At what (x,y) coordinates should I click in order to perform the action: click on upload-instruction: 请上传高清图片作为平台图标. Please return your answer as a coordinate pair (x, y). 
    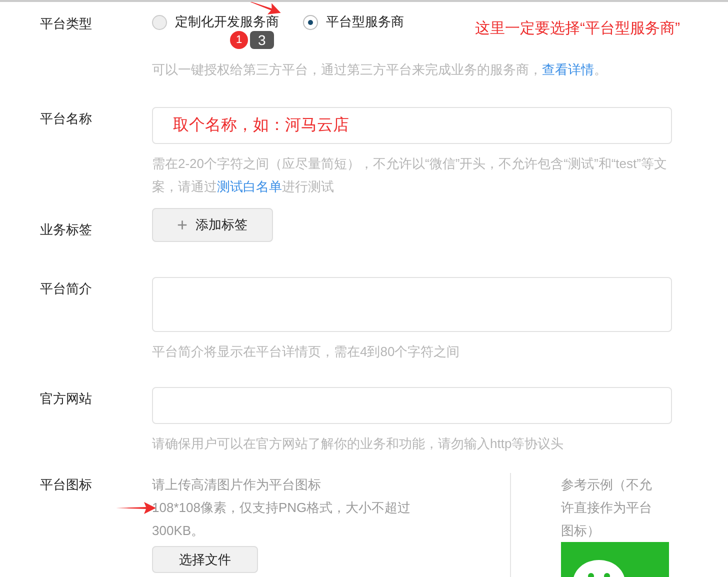
    Looking at the image, I should click on (237, 485).